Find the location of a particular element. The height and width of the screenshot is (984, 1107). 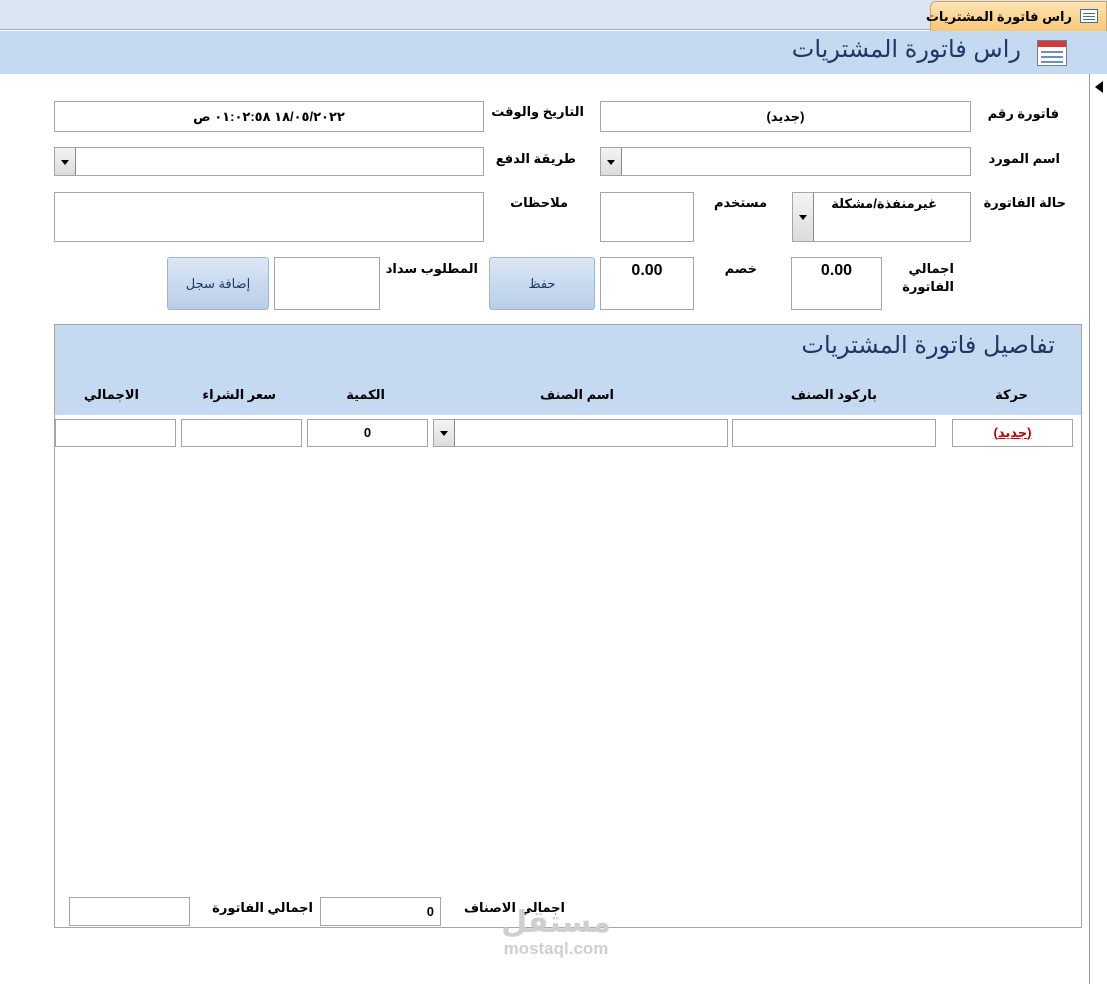

document-tab-label: راس فاتورة المشتريات is located at coordinates (998, 16).